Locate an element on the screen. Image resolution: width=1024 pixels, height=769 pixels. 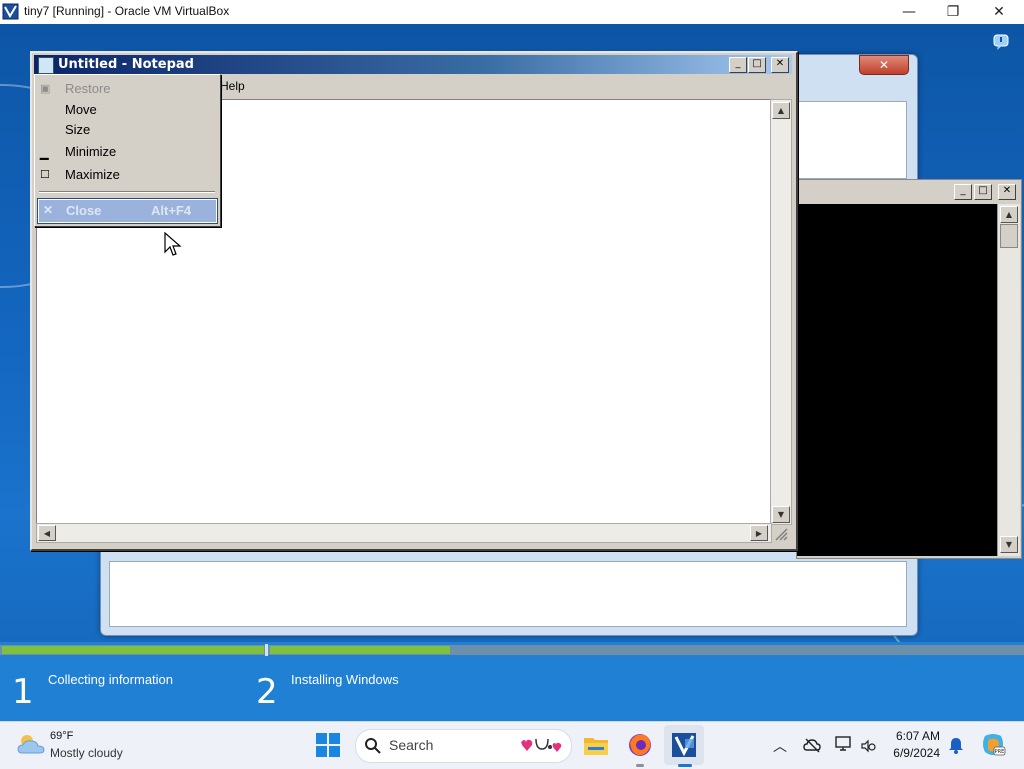
onedrive-cloud-icon is located at coordinates (812, 745).